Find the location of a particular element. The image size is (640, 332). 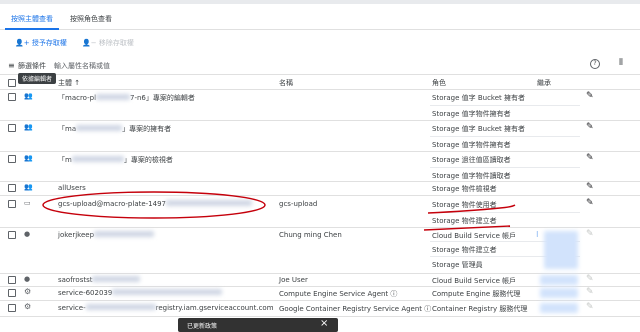

snackbar: 已更新政策 × is located at coordinates (258, 325).